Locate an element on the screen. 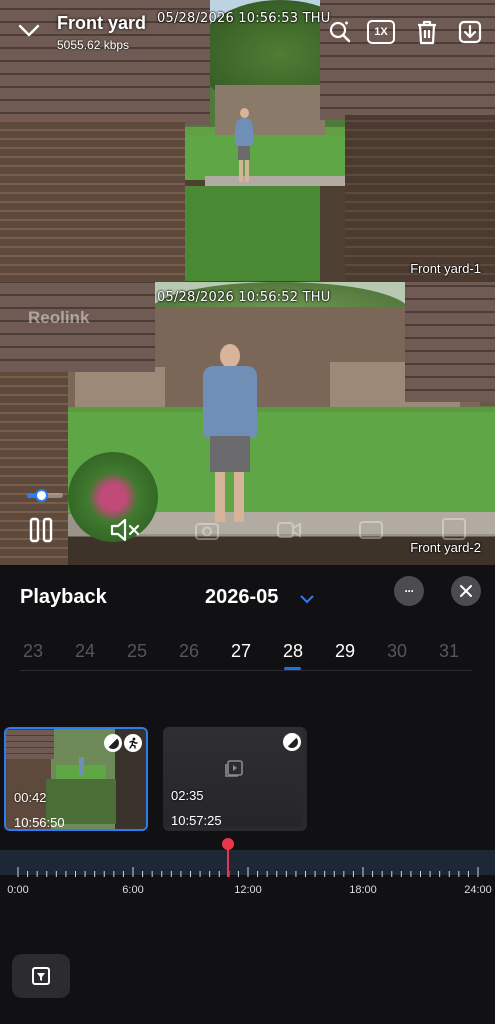 The height and width of the screenshot is (1024, 495). clip-duration: 02:35 is located at coordinates (187, 795).